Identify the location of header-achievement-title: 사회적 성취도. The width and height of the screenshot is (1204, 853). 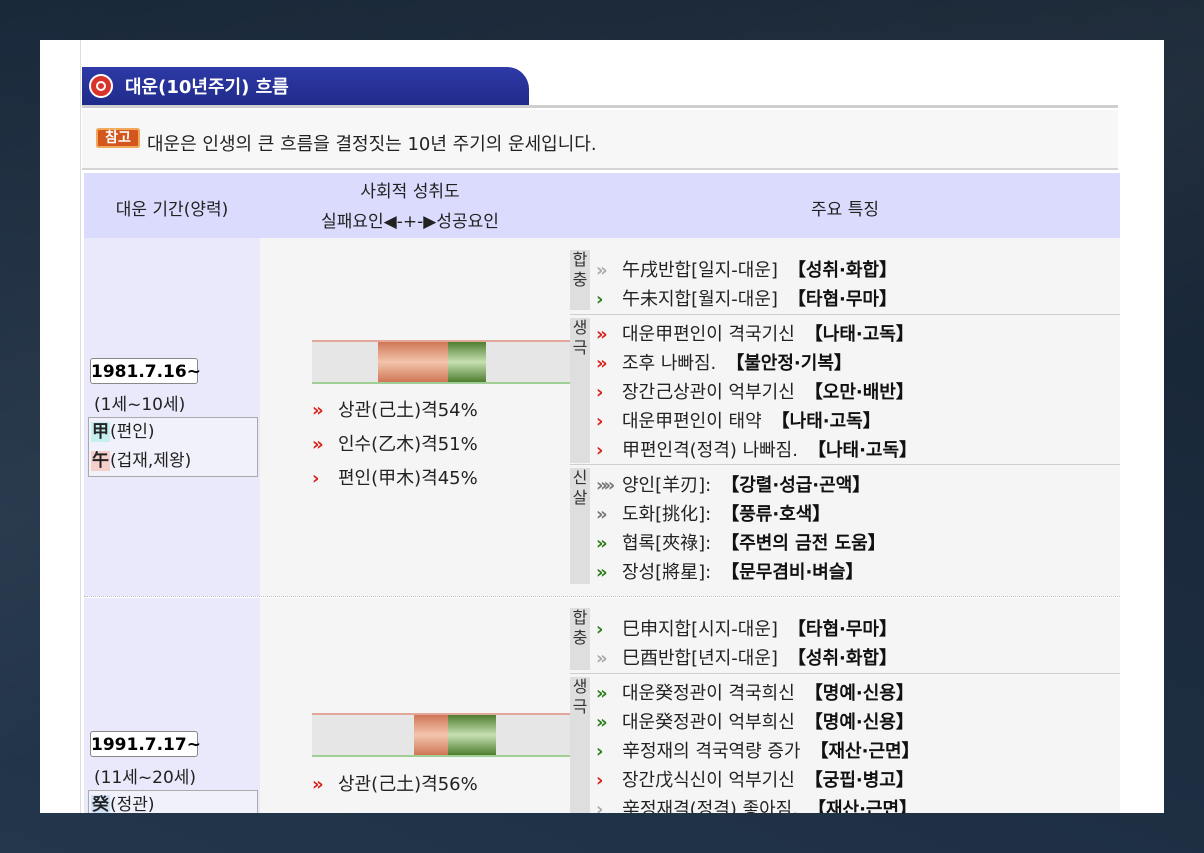
(410, 192).